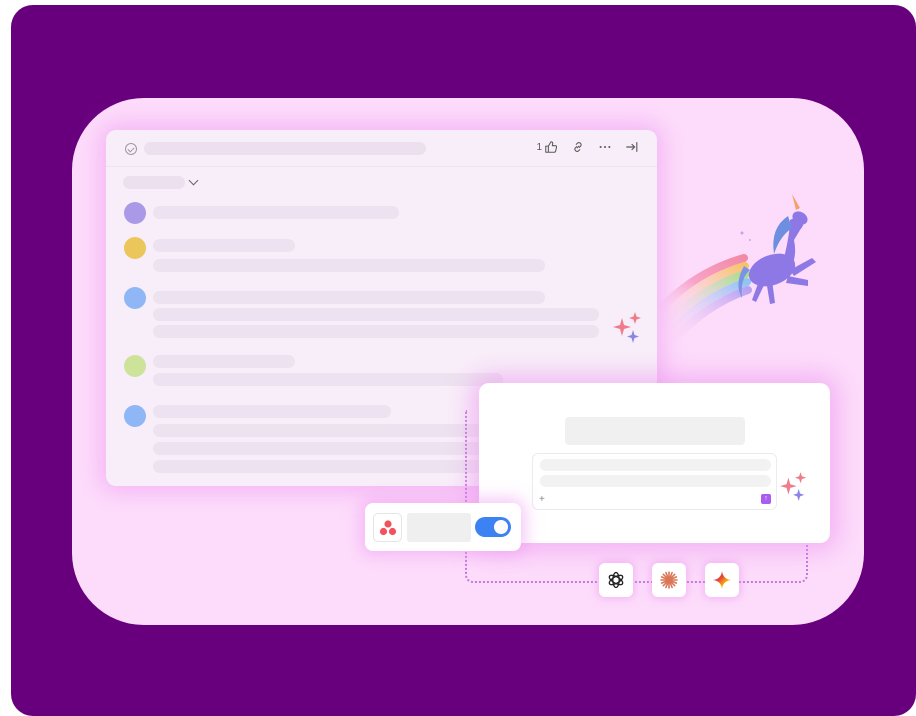 This screenshot has height=716, width=916. I want to click on like-count: 1, so click(539, 147).